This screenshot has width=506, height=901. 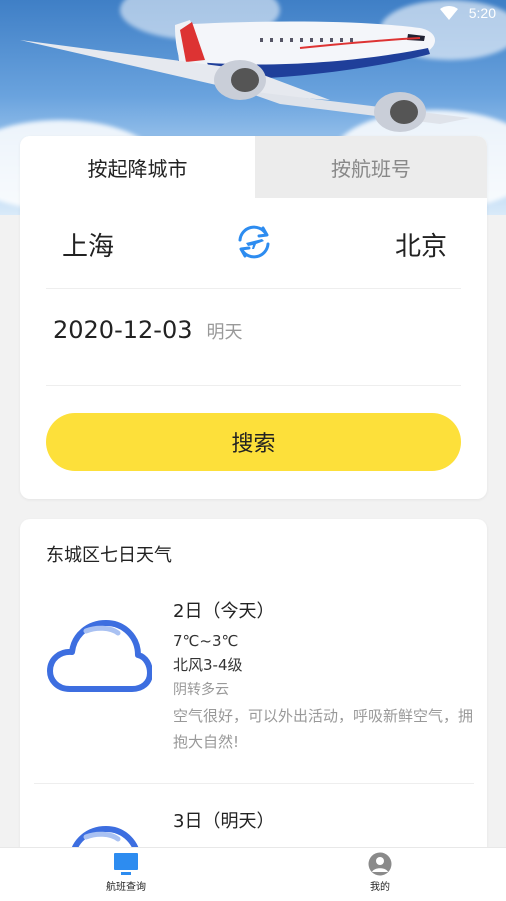 What do you see at coordinates (201, 690) in the screenshot?
I see `weather-day-condition: 阴转多云` at bounding box center [201, 690].